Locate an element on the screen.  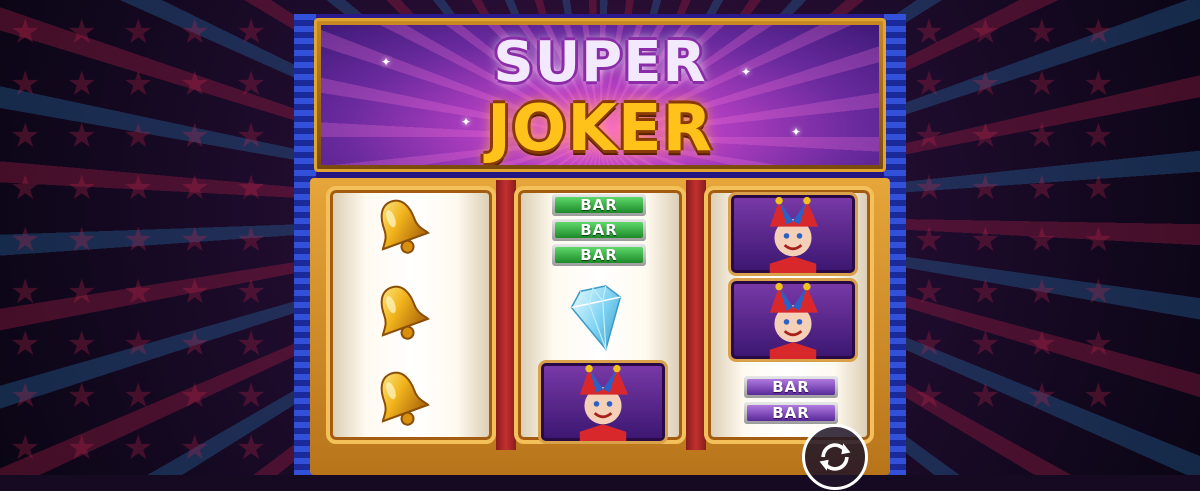
logo-panel: ✦ ✦ ✦ ✦ ✦ SUPER JOKER is located at coordinates (600, 95).